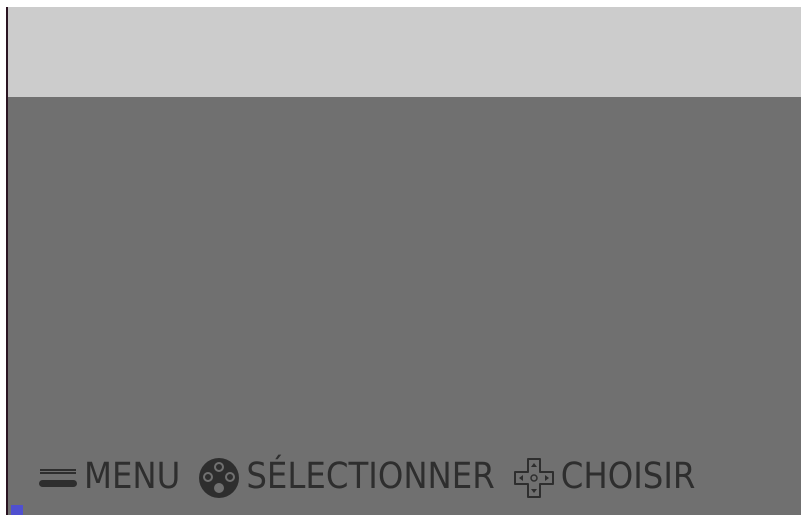  What do you see at coordinates (370, 477) in the screenshot?
I see `help-label: SÉLECTIONNER` at bounding box center [370, 477].